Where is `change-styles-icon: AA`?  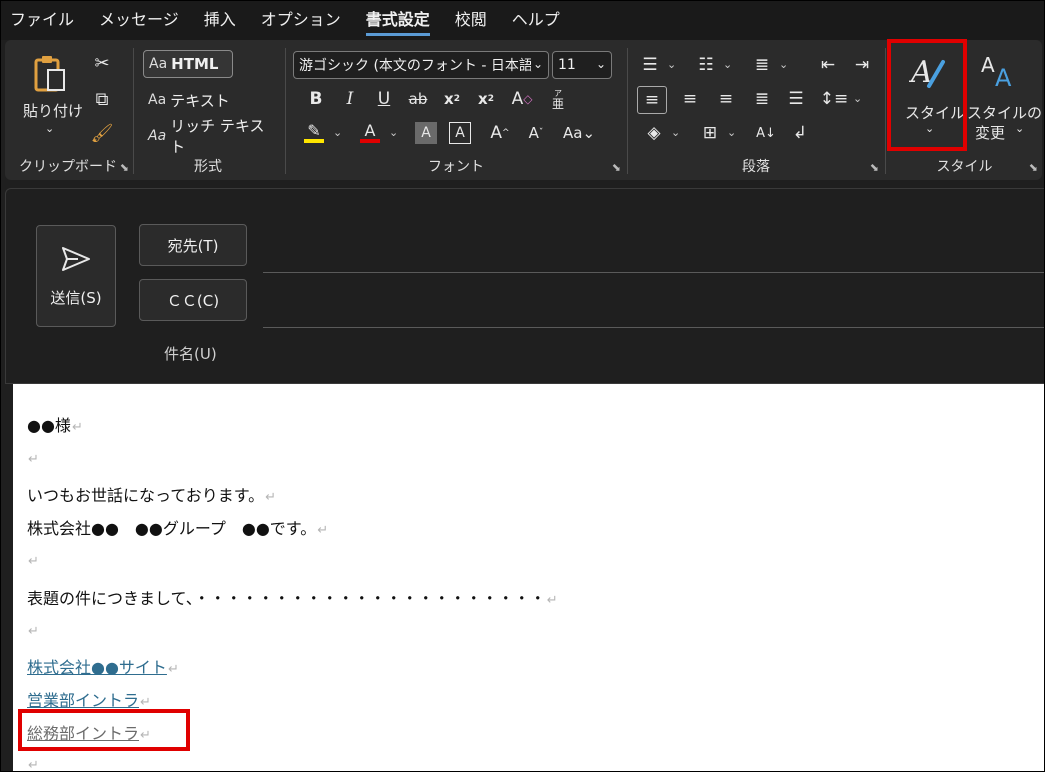
change-styles-icon: AA is located at coordinates (1001, 74).